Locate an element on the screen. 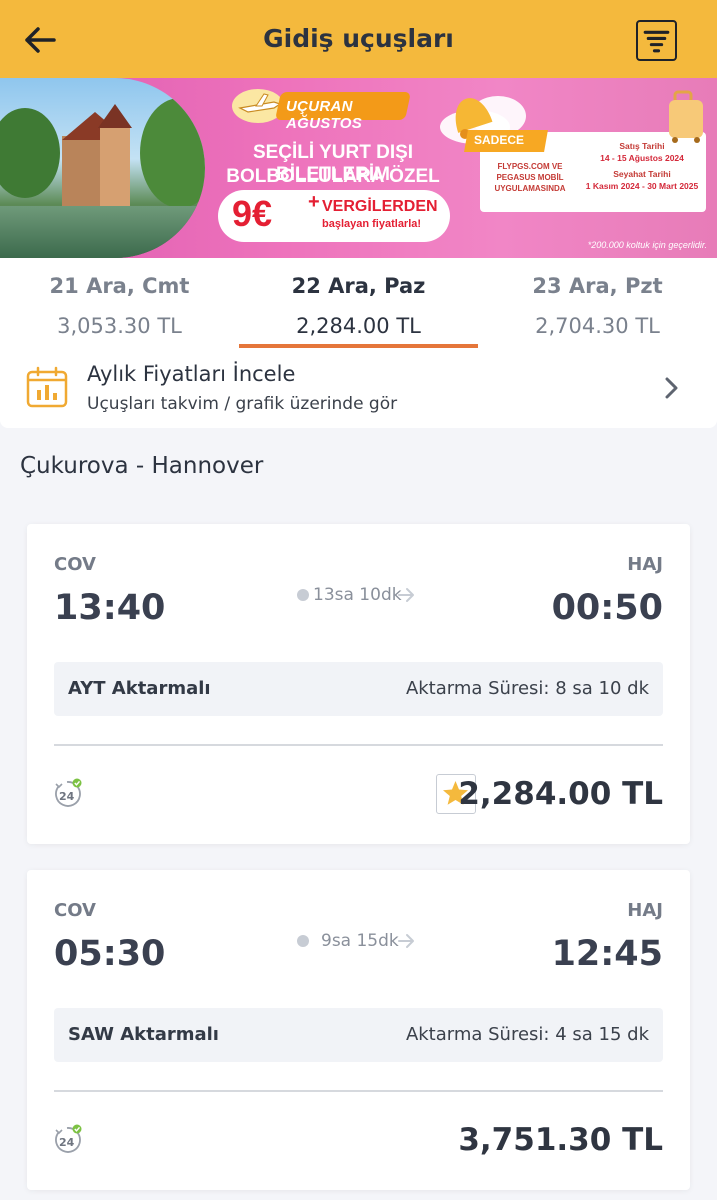 The height and width of the screenshot is (1200, 717). transfer-info: SAW Aktarmalı Aktarma Süresi: 4 sa 15 dk is located at coordinates (358, 1035).